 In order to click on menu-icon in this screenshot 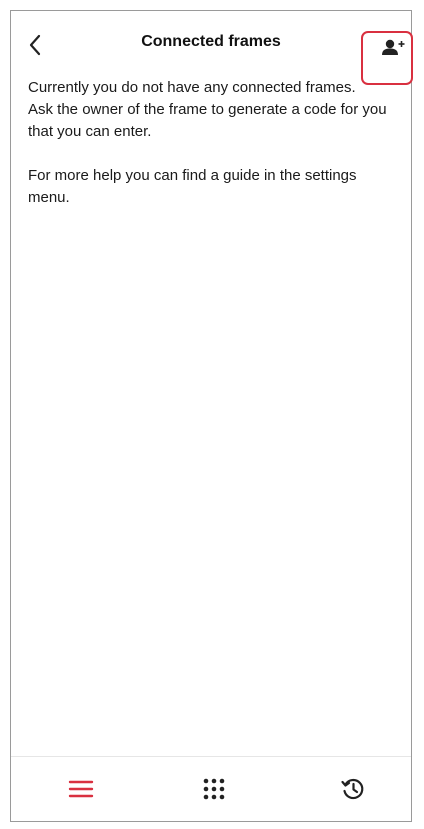, I will do `click(81, 789)`.